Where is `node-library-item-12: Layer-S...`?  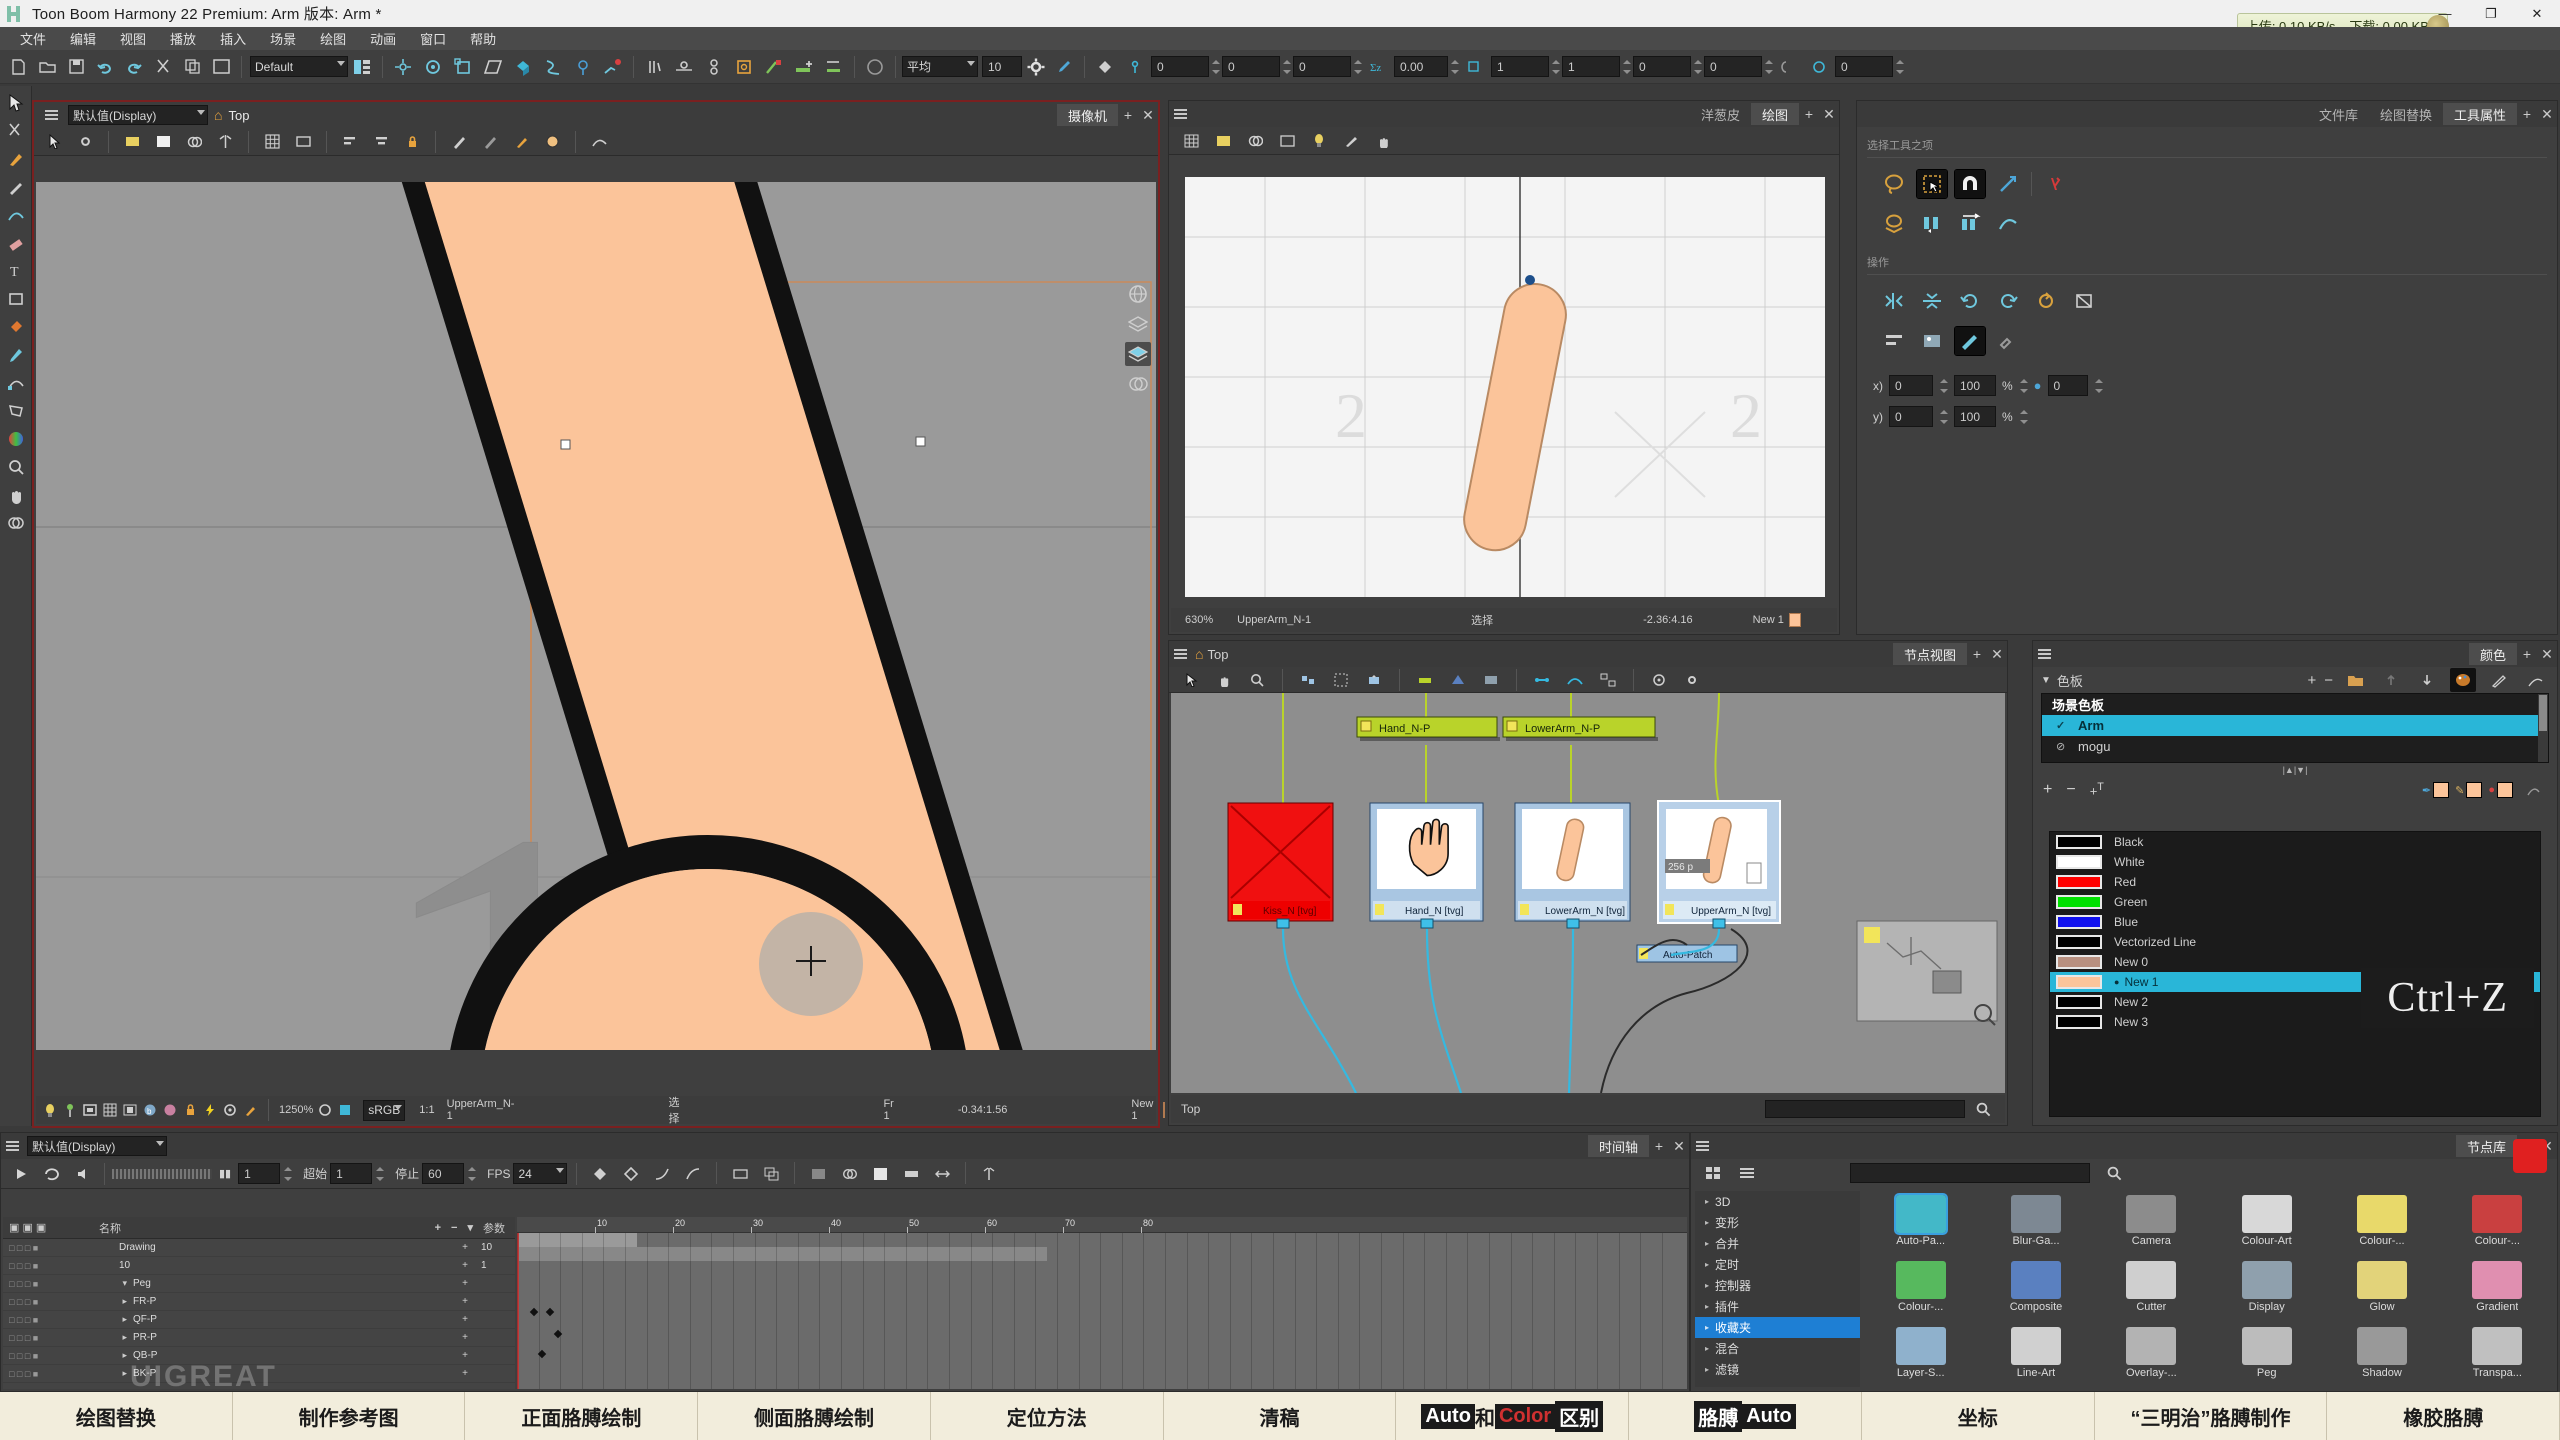 node-library-item-12: Layer-S... is located at coordinates (1920, 1355).